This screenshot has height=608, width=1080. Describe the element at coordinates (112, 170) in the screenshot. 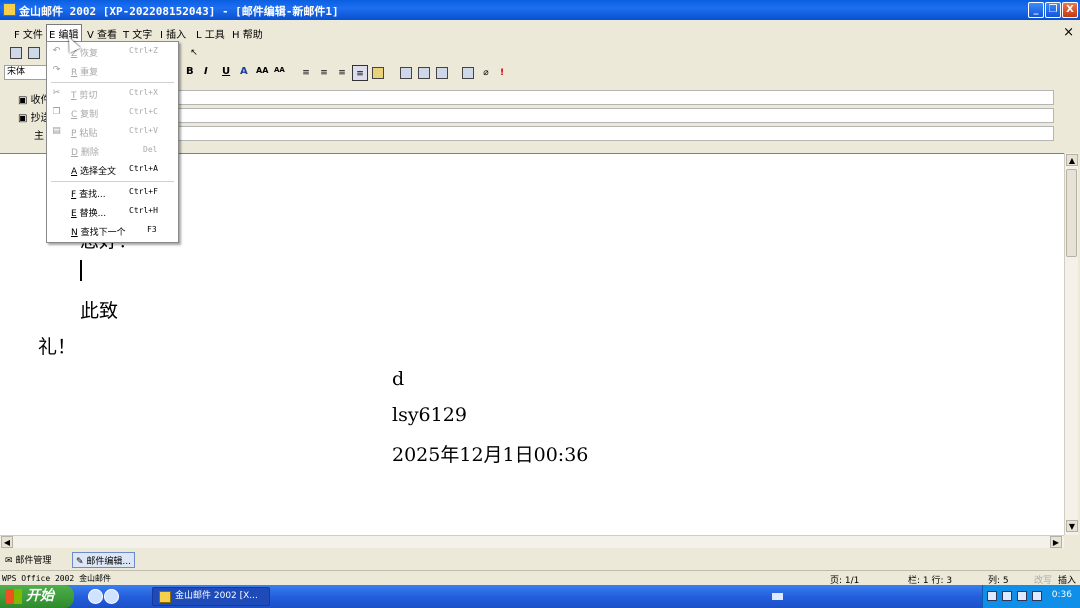

I see `menu-select-all: A 选择全文 Ctrl+A` at that location.